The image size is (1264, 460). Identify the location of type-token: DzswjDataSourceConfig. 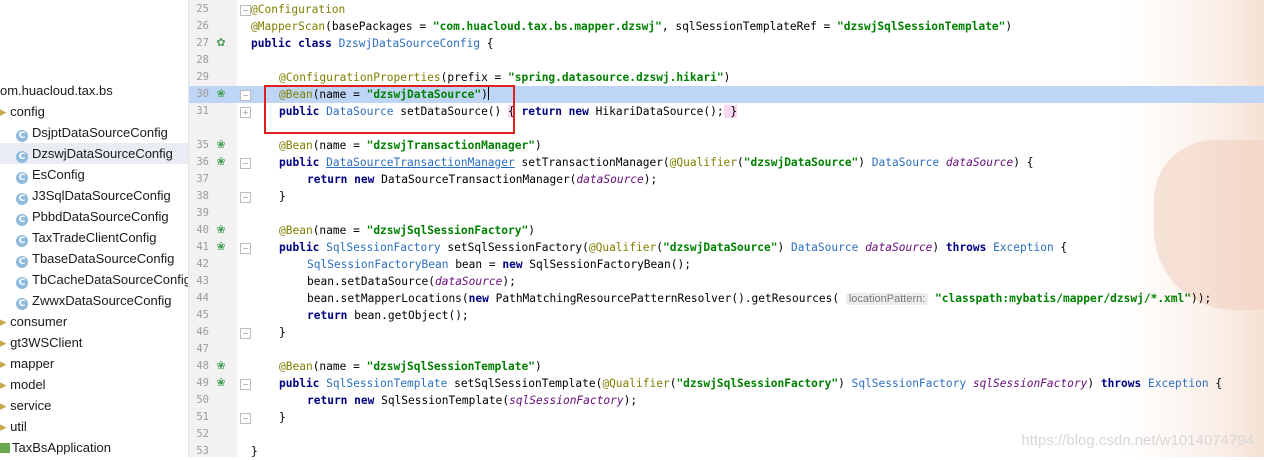
(409, 43).